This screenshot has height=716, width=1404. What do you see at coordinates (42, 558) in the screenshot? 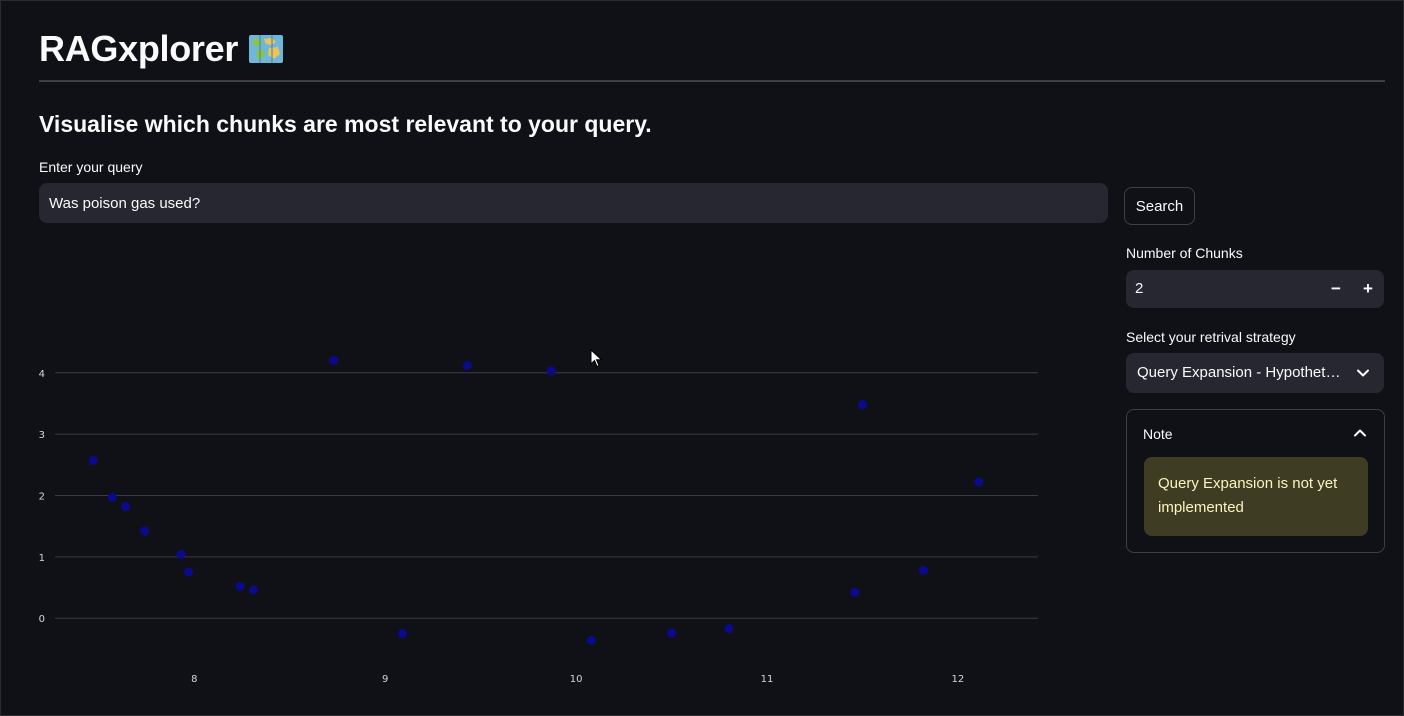
I see `y-tick-label-1: 1` at bounding box center [42, 558].